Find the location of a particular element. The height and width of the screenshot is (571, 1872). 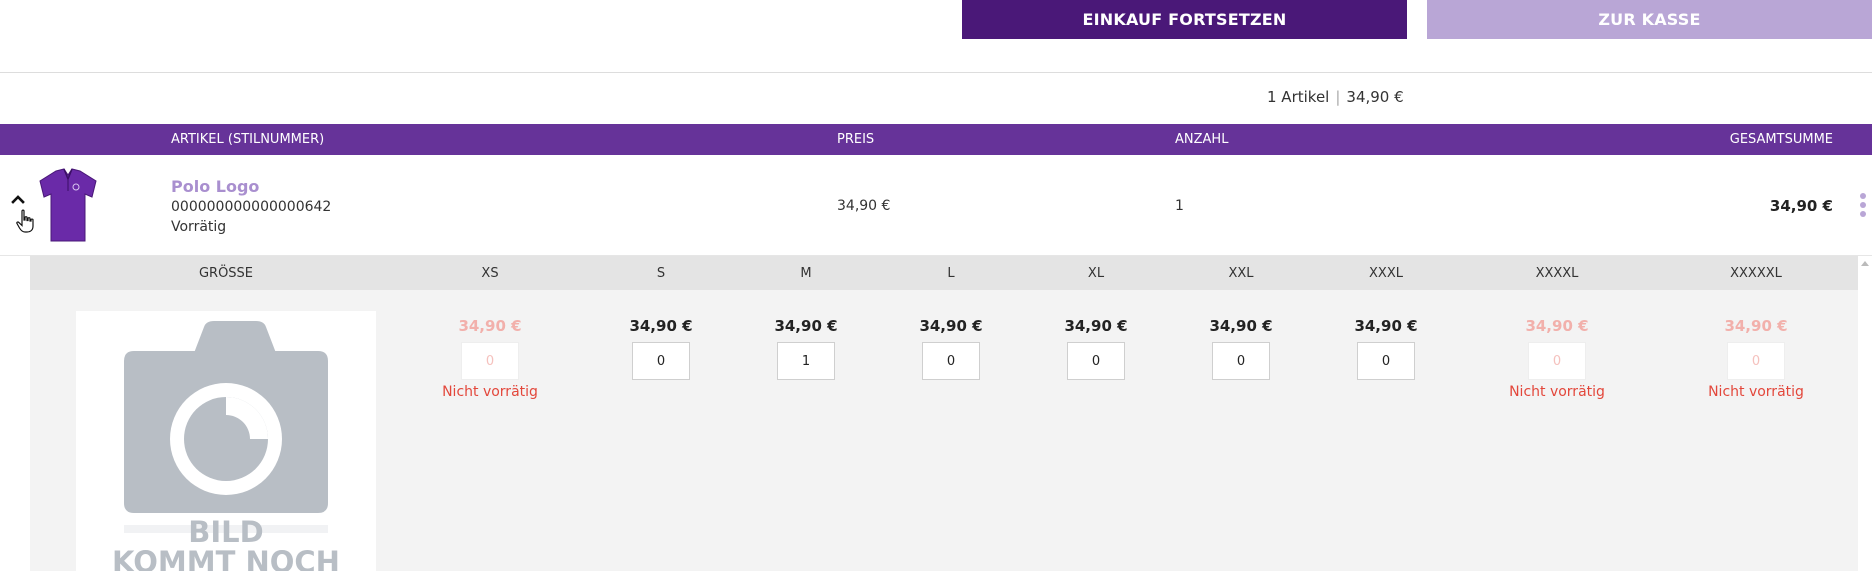

cart-total: 34,90 € is located at coordinates (1375, 97).